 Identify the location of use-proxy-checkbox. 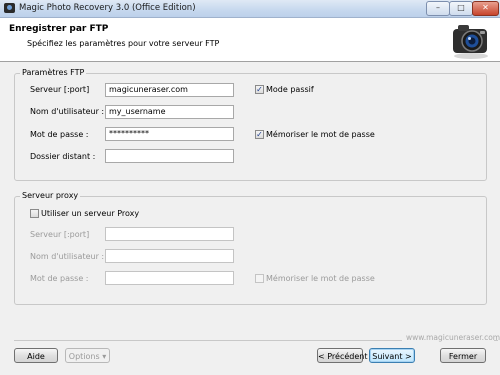
(34, 213).